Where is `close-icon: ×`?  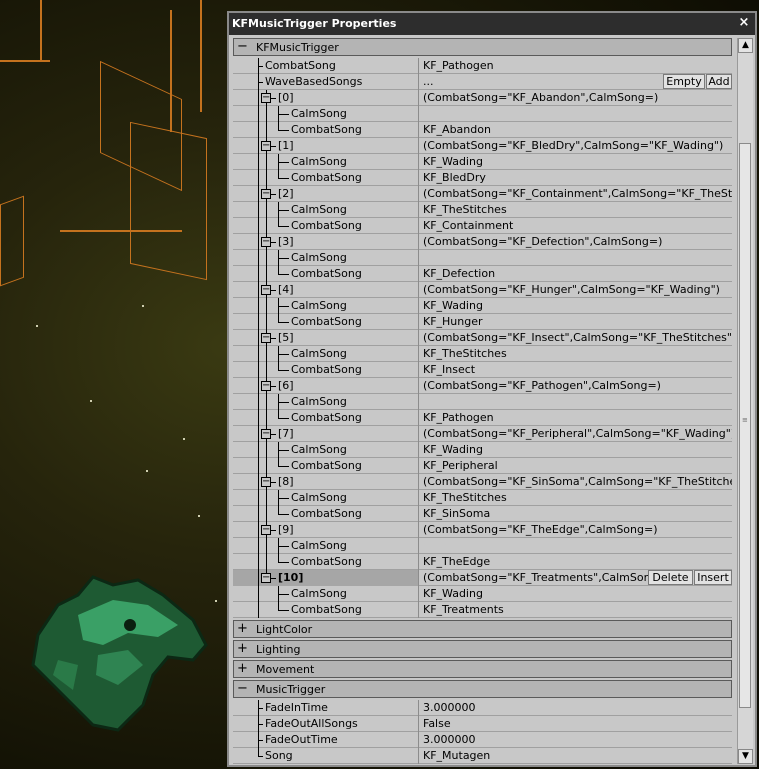
close-icon: × is located at coordinates (744, 23).